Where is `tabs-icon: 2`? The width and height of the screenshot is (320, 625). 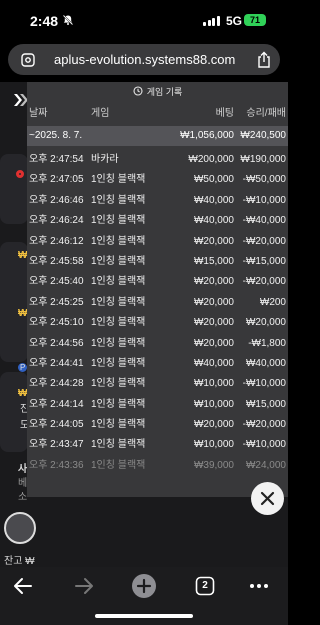
tabs-icon: 2 is located at coordinates (205, 586).